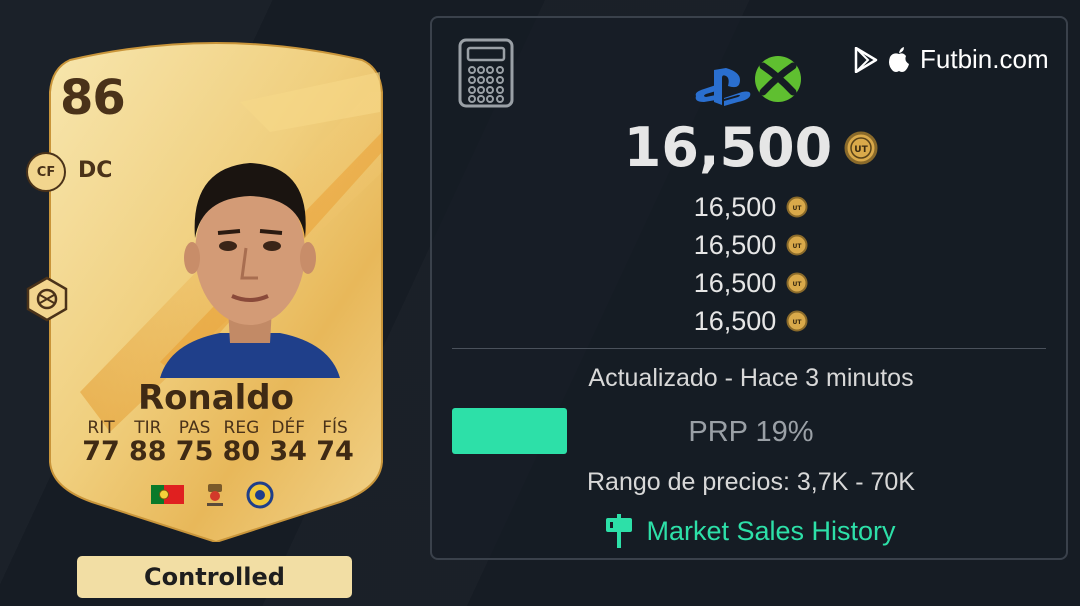 The image size is (1080, 606). I want to click on platform-price-list: 16,500 UT 16,500 UT 16,500 UT 16,500 UT, so click(751, 264).